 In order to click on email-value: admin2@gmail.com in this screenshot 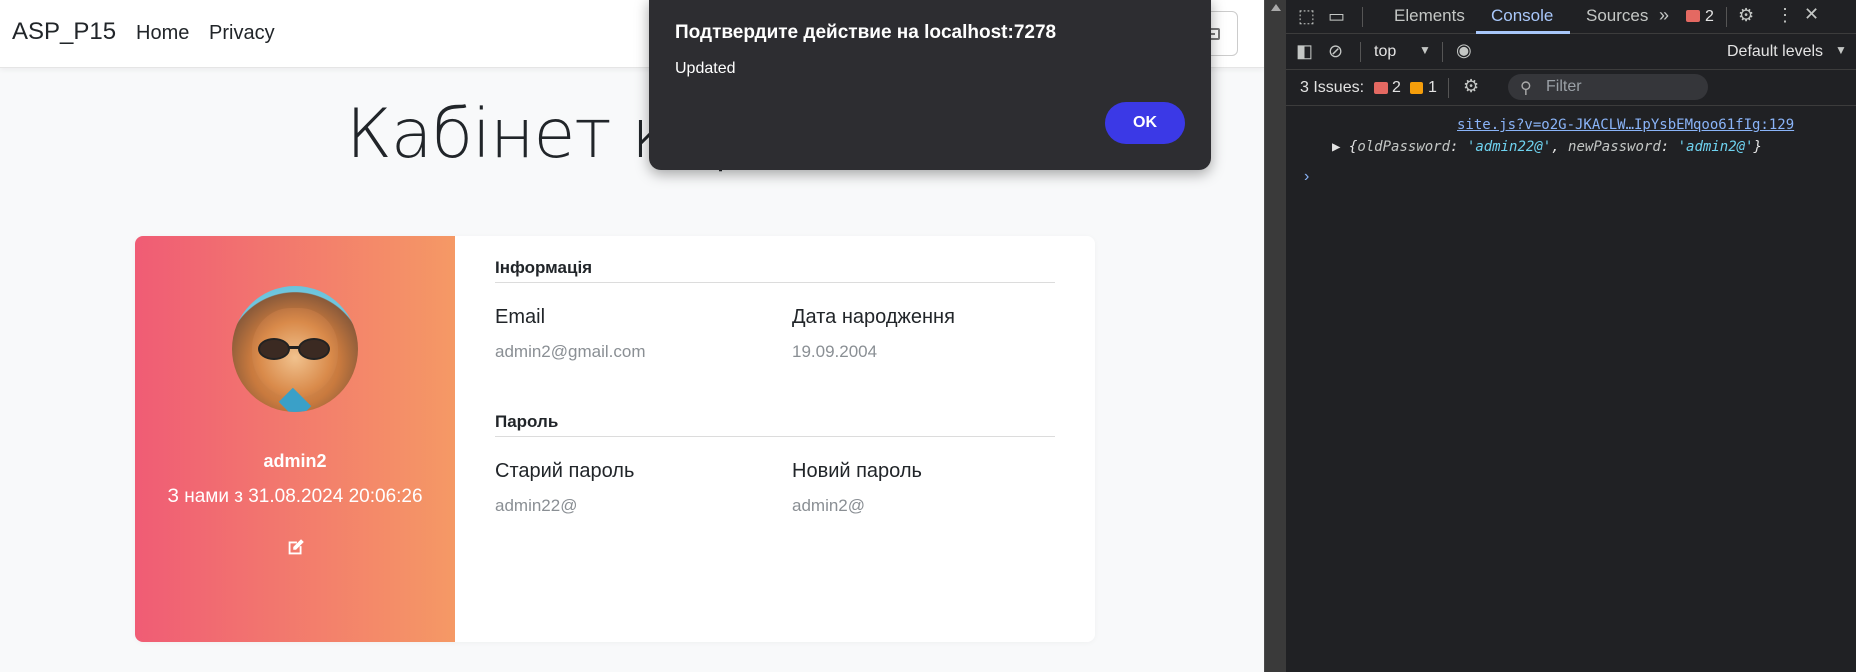, I will do `click(570, 351)`.